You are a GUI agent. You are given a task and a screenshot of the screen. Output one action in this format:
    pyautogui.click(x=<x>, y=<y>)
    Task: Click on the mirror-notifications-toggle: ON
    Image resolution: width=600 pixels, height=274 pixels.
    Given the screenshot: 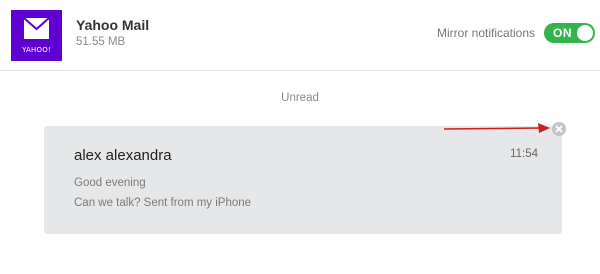 What is the action you would take?
    pyautogui.click(x=569, y=33)
    